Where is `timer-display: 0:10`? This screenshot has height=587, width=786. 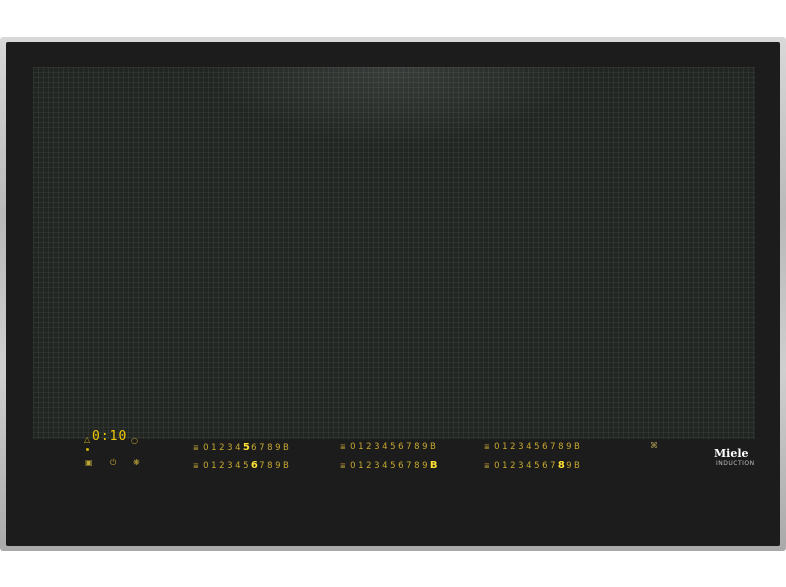
timer-display: 0:10 is located at coordinates (110, 436).